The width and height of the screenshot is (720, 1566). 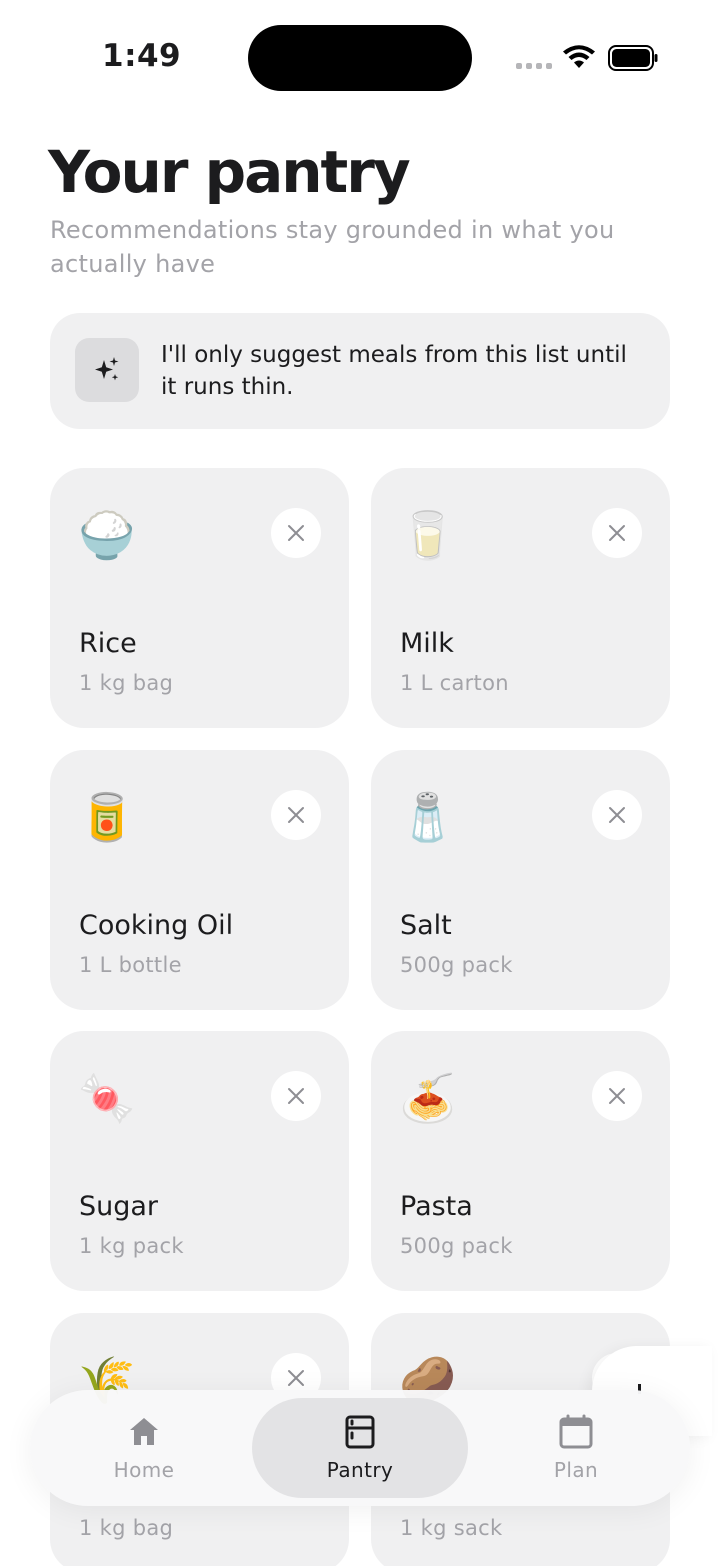 What do you see at coordinates (428, 535) in the screenshot?
I see `milk-icon: 🥛` at bounding box center [428, 535].